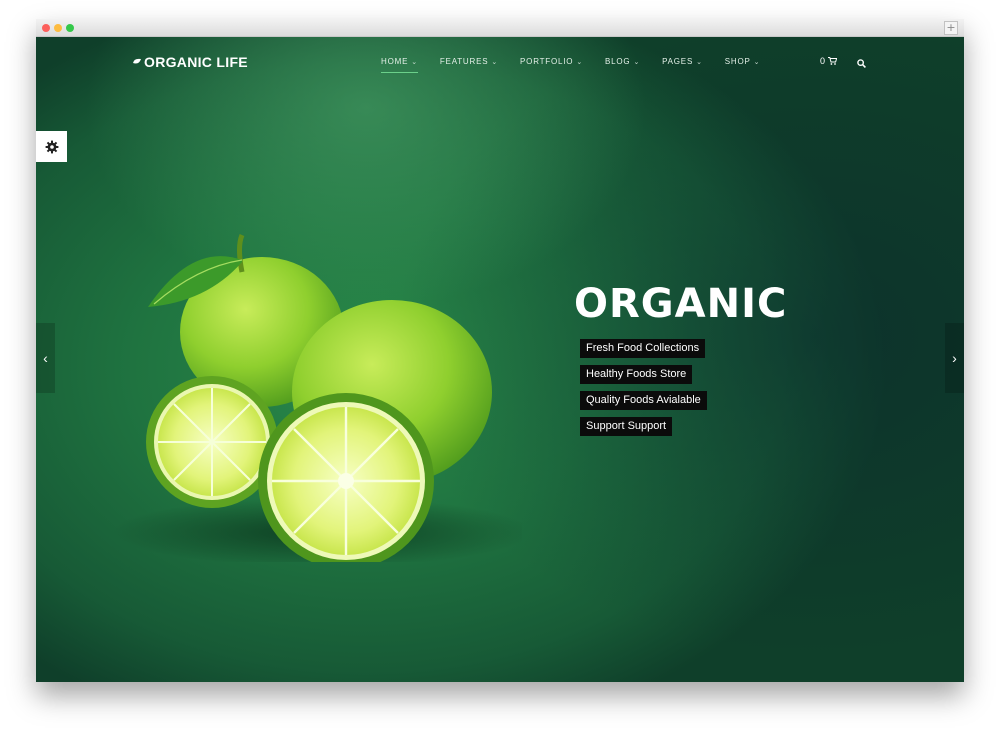 Image resolution: width=1000 pixels, height=733 pixels. I want to click on maximize-window-button, so click(70, 28).